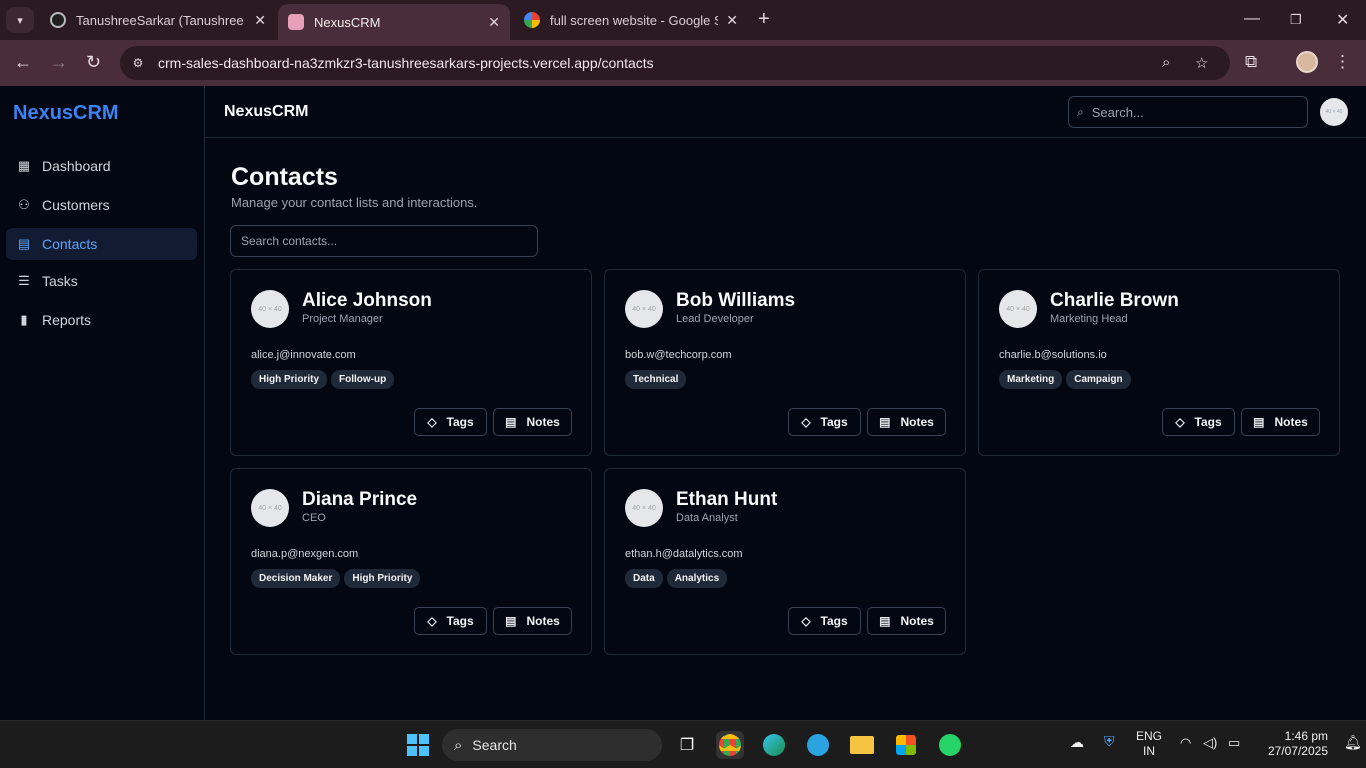 The height and width of the screenshot is (768, 1366). I want to click on contacts-search-input, so click(384, 241).